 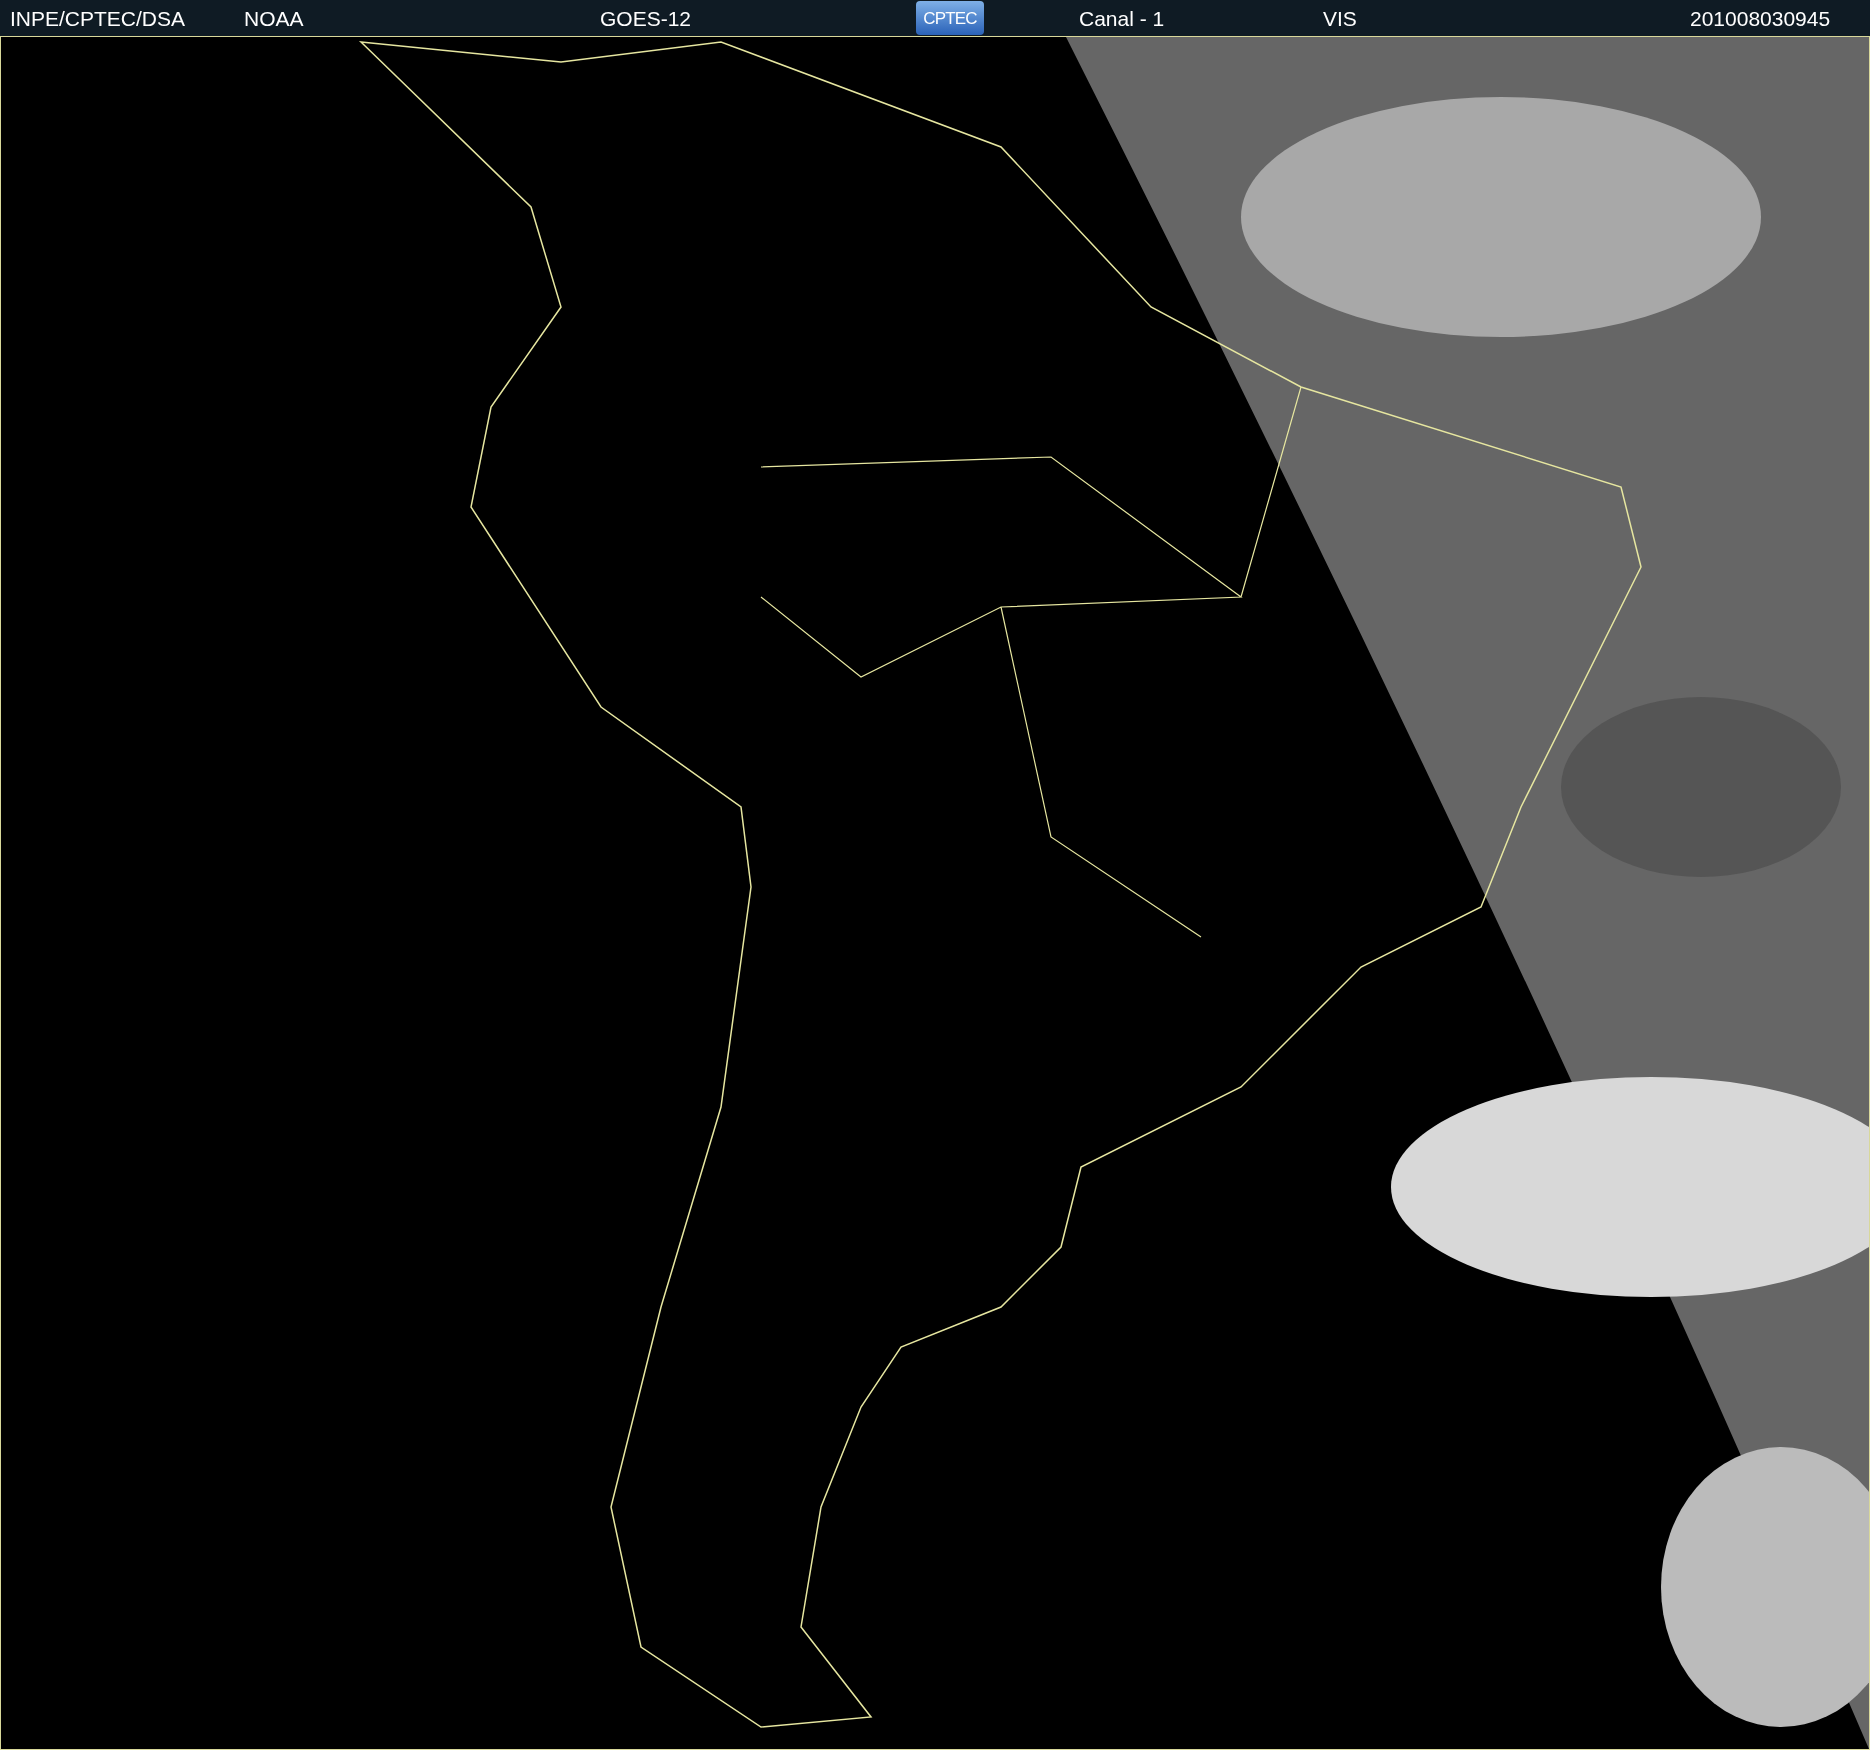 I want to click on satellite-label: GOES-12, so click(x=646, y=18).